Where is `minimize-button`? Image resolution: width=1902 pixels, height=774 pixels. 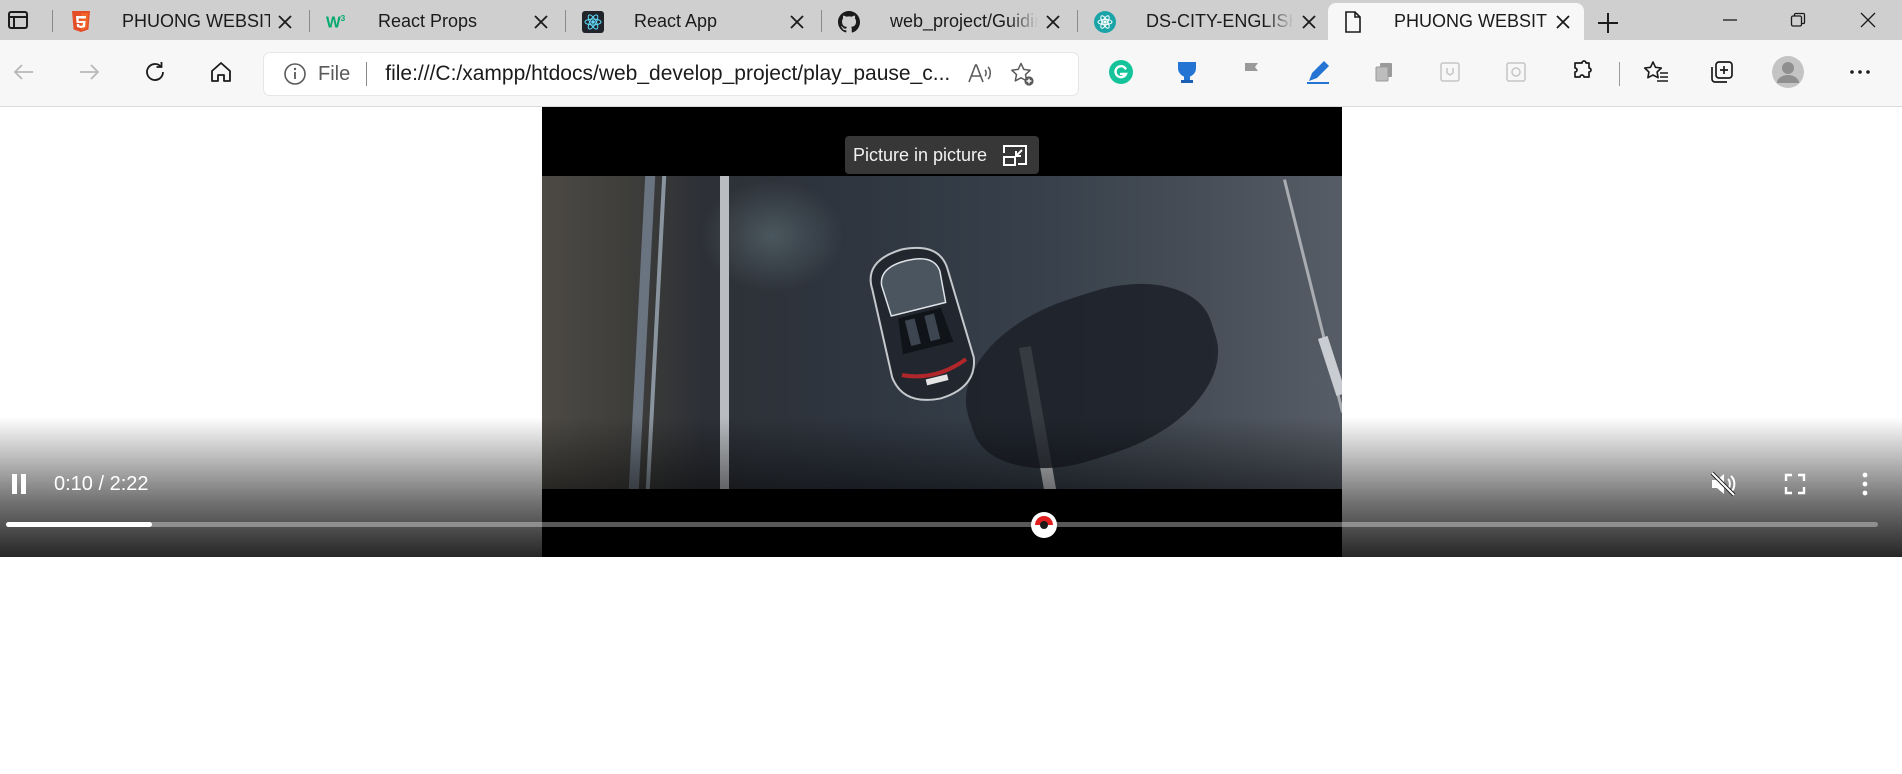
minimize-button is located at coordinates (1730, 20).